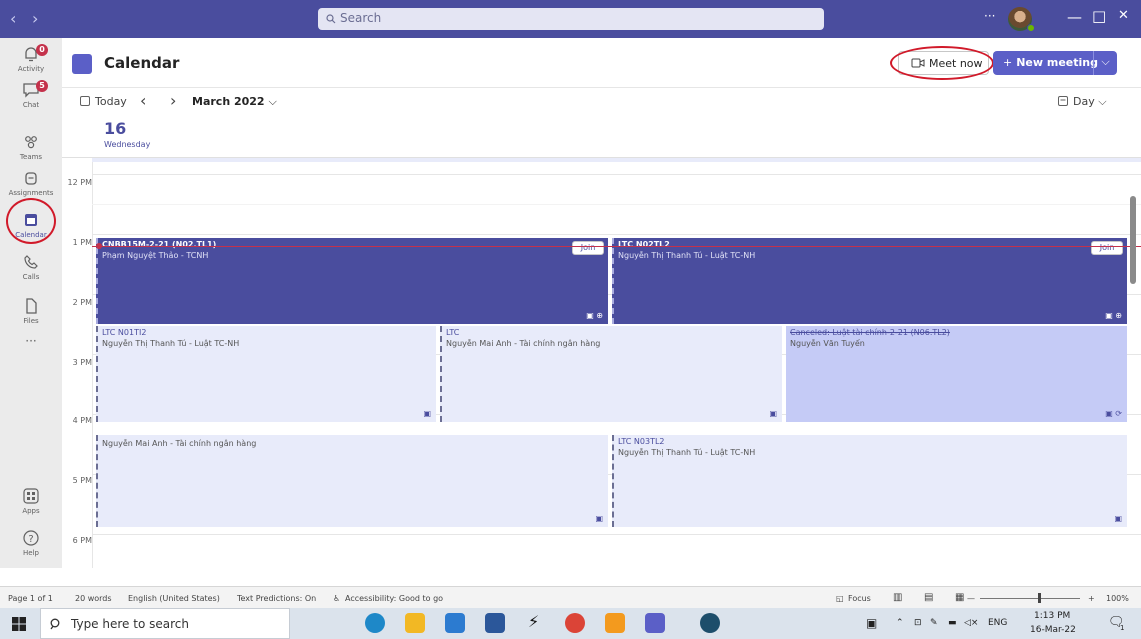  I want to click on pinned-app-icon, so click(710, 623).